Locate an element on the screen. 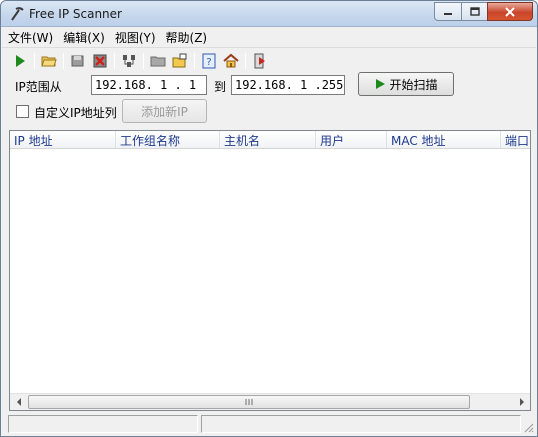  status-bar is located at coordinates (269, 424).